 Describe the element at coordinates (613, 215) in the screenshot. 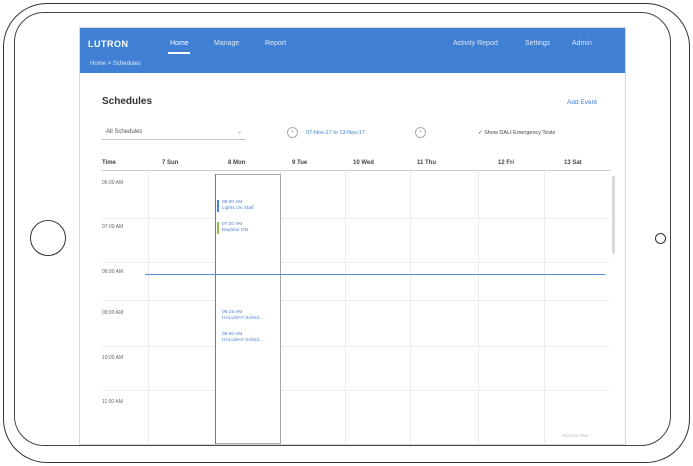

I see `calendar-scrollbar` at that location.